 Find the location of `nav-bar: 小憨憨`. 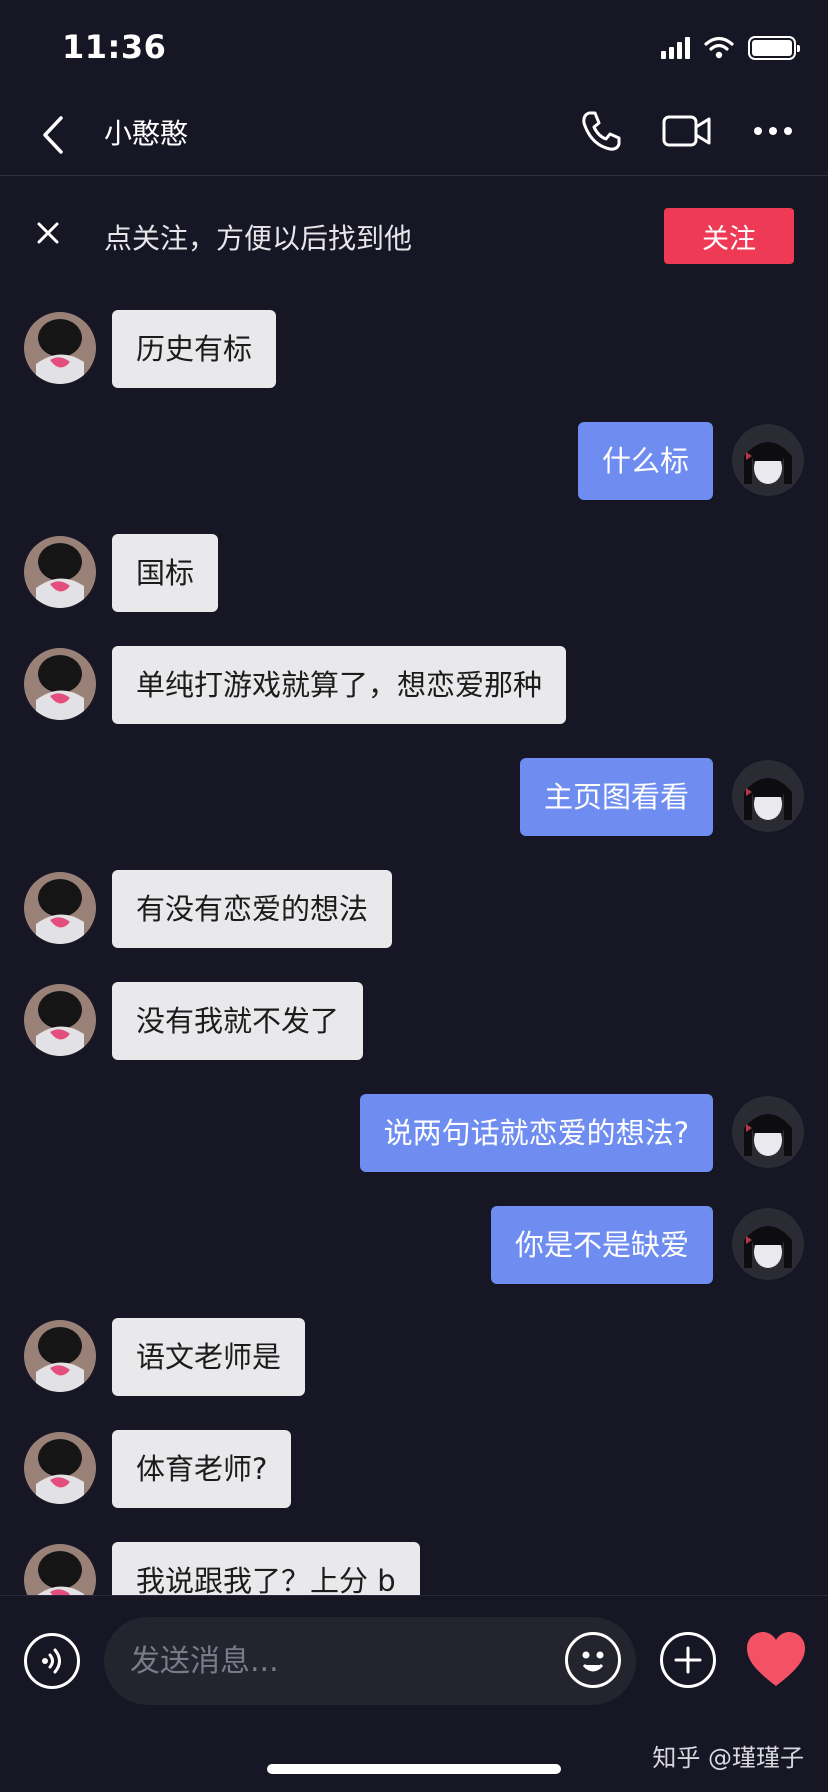

nav-bar: 小憨憨 is located at coordinates (414, 138).